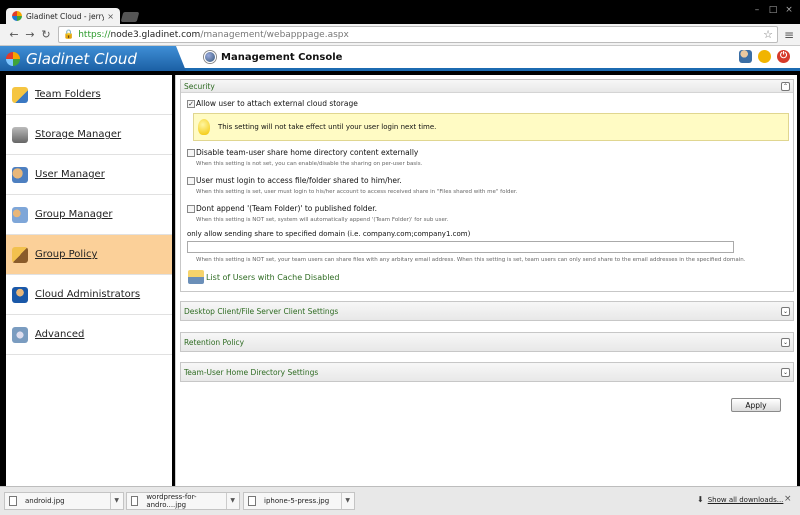 Image resolution: width=800 pixels, height=515 pixels. I want to click on reload-icon: ↻, so click(46, 34).